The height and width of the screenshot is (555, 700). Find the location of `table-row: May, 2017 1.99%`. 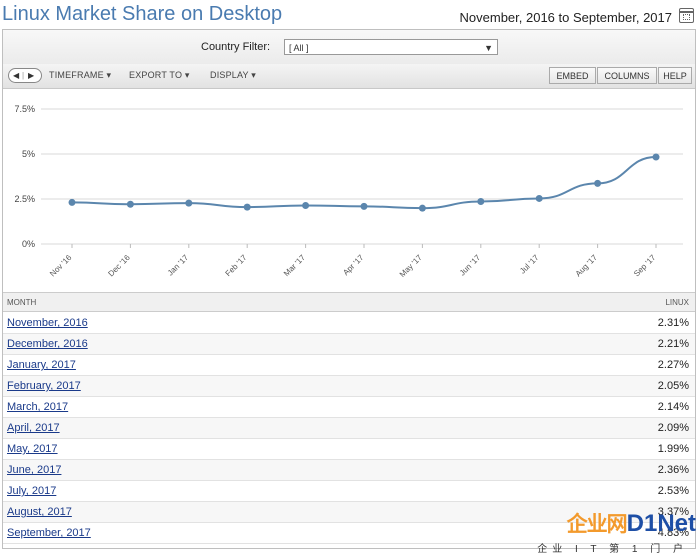

table-row: May, 2017 1.99% is located at coordinates (349, 449).